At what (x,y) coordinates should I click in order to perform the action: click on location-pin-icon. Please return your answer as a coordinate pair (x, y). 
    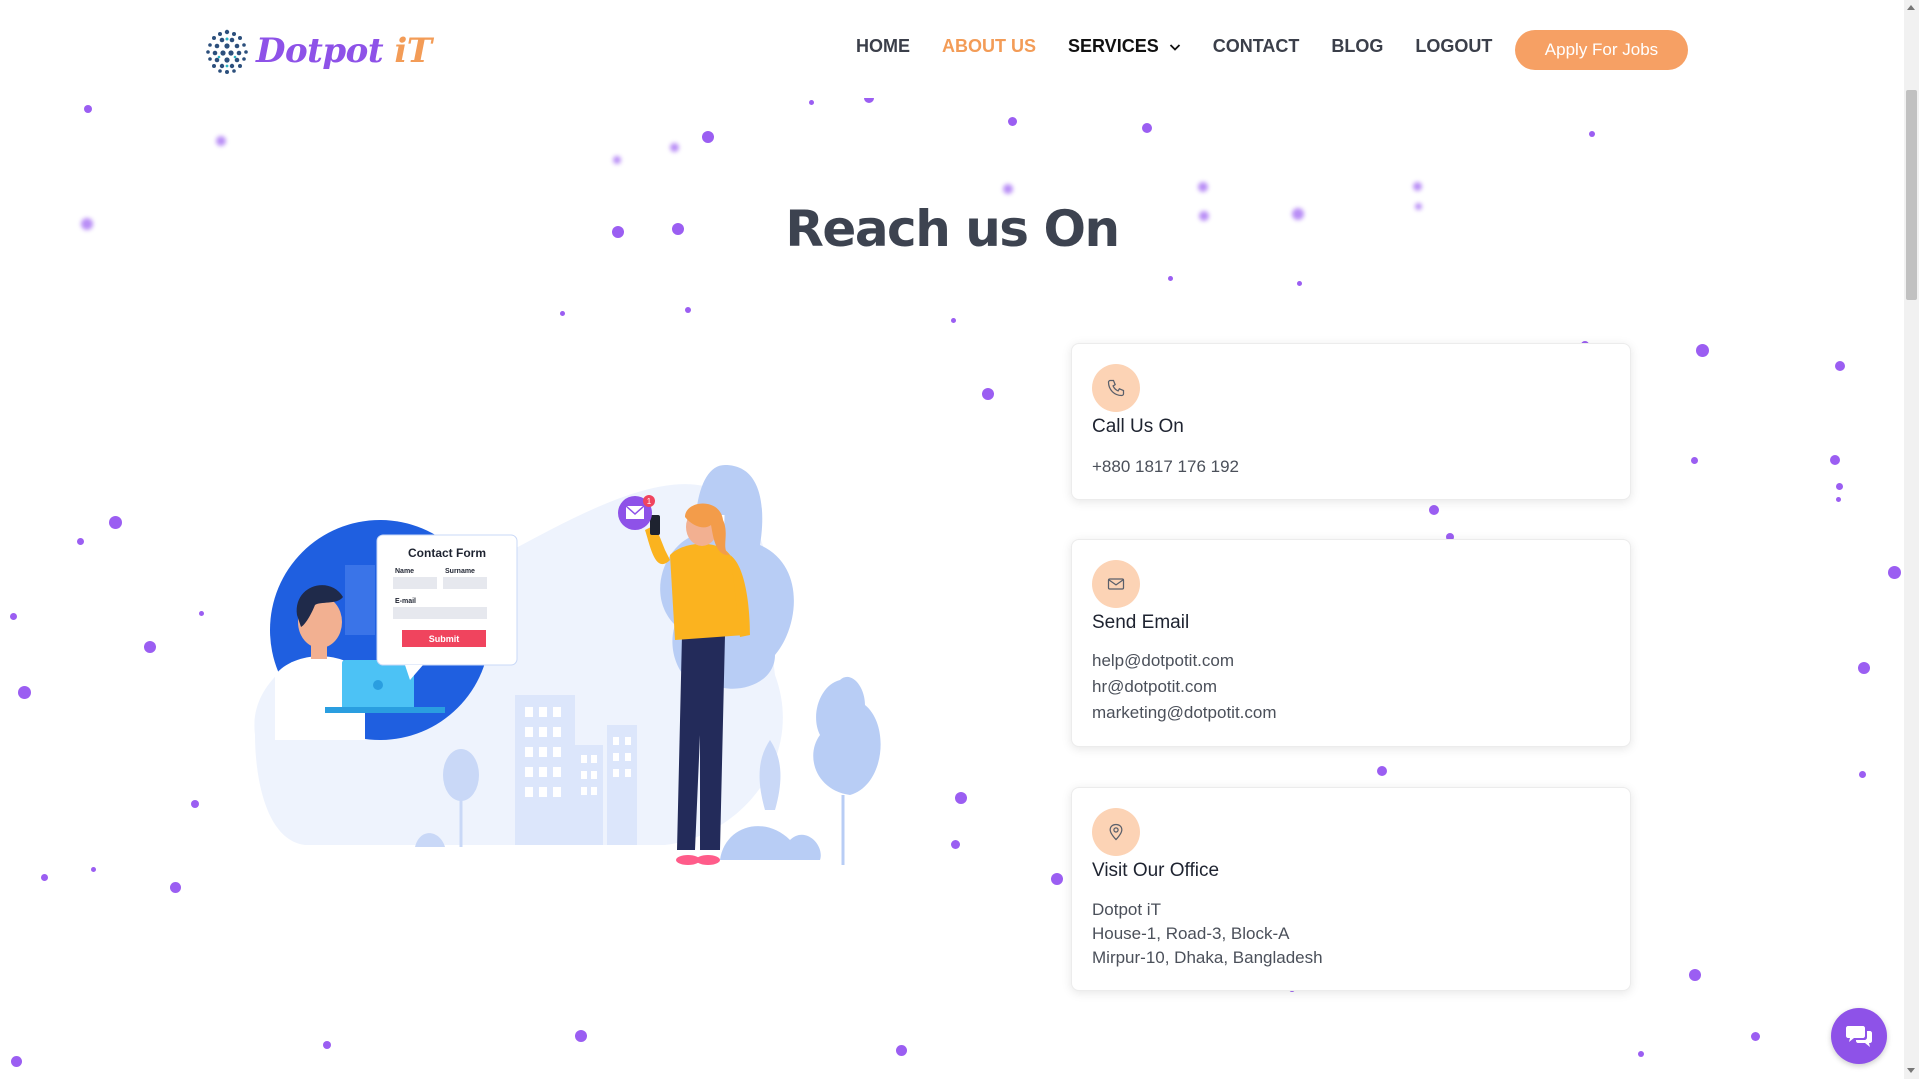
    Looking at the image, I should click on (1116, 832).